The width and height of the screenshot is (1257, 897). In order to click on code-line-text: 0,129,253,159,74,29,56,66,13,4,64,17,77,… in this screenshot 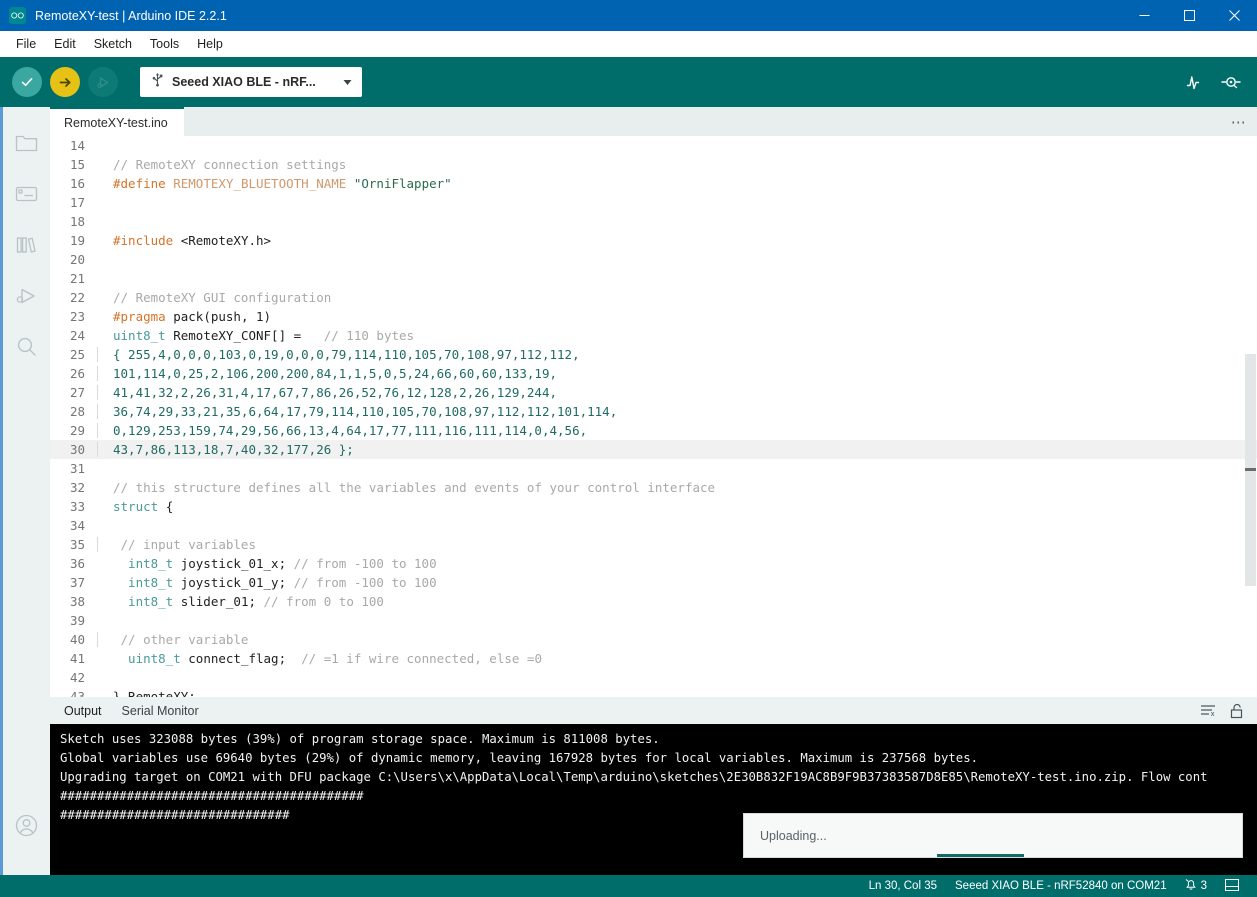, I will do `click(342, 430)`.